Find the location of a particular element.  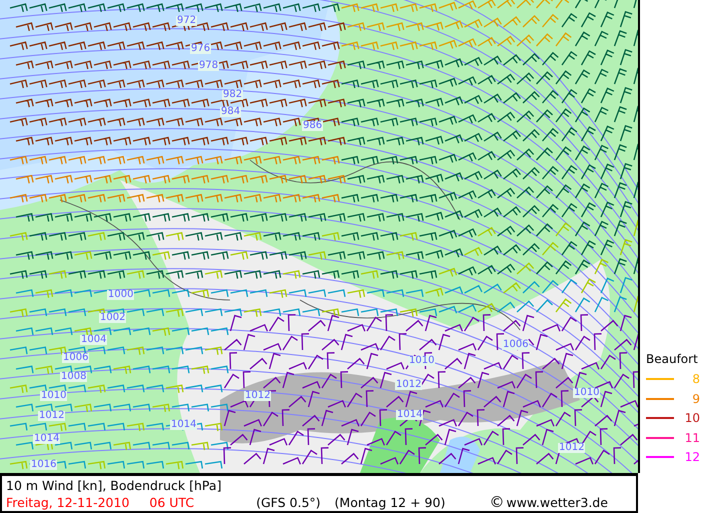

isobar-label: 978 is located at coordinates (209, 66).